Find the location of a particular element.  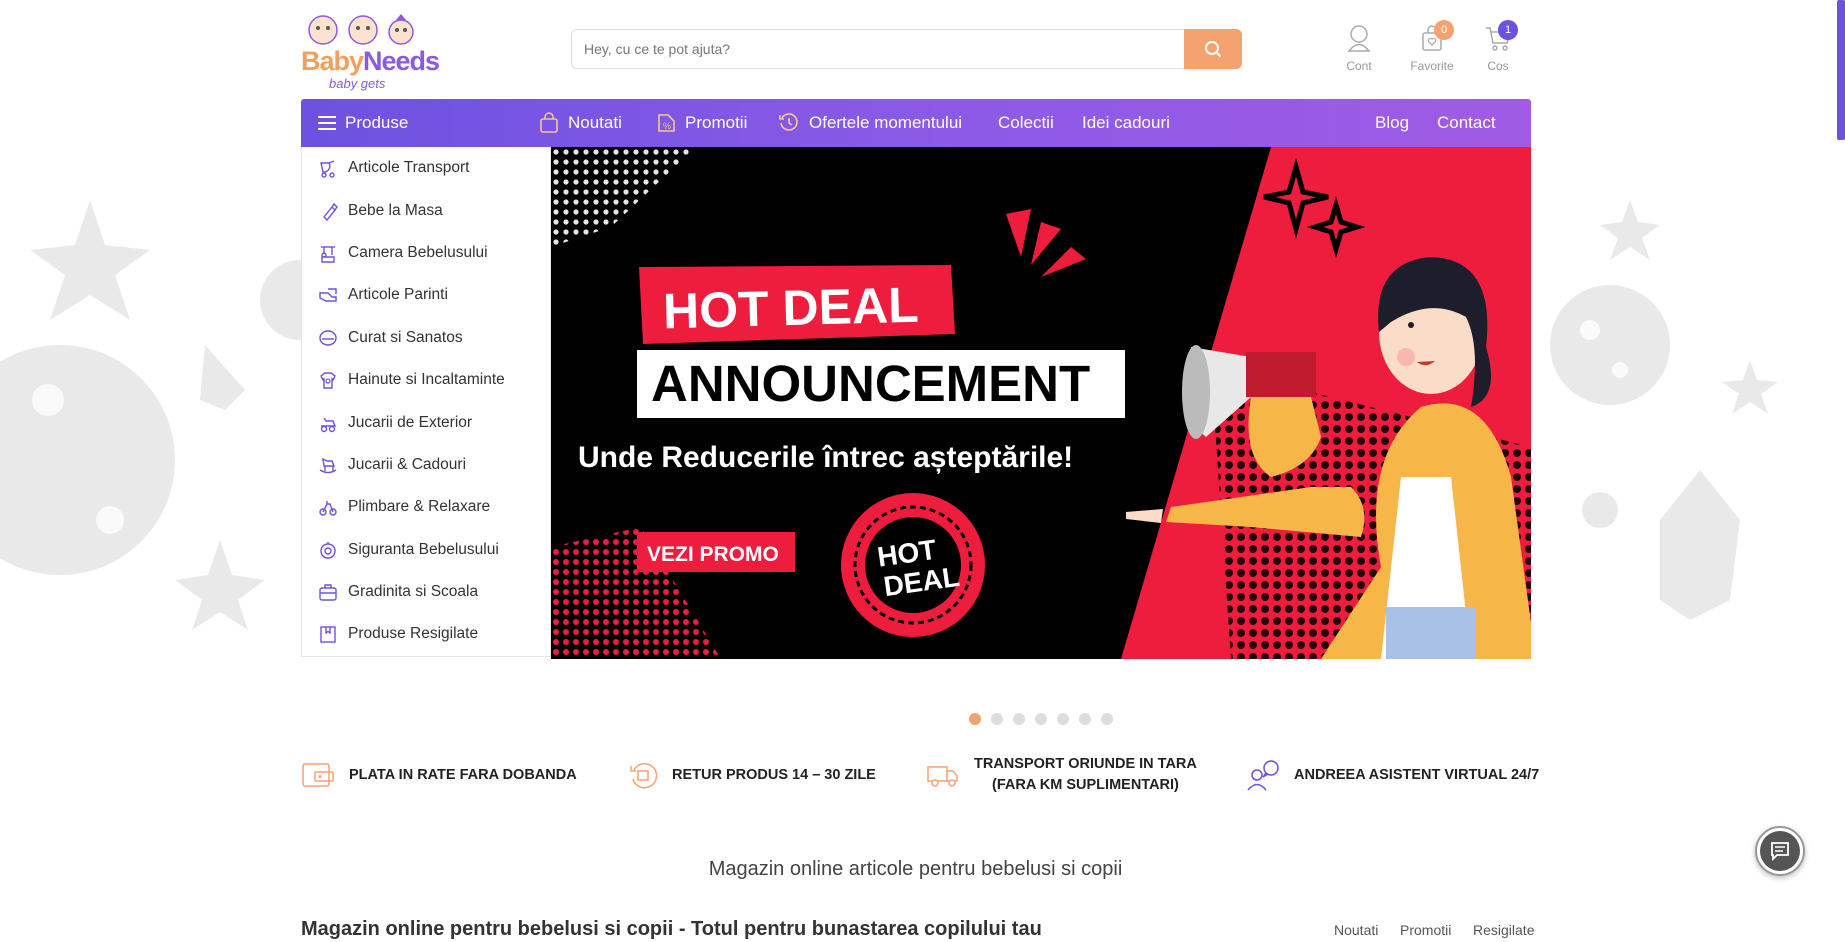

logo-subtitle: baby gets is located at coordinates (357, 83).